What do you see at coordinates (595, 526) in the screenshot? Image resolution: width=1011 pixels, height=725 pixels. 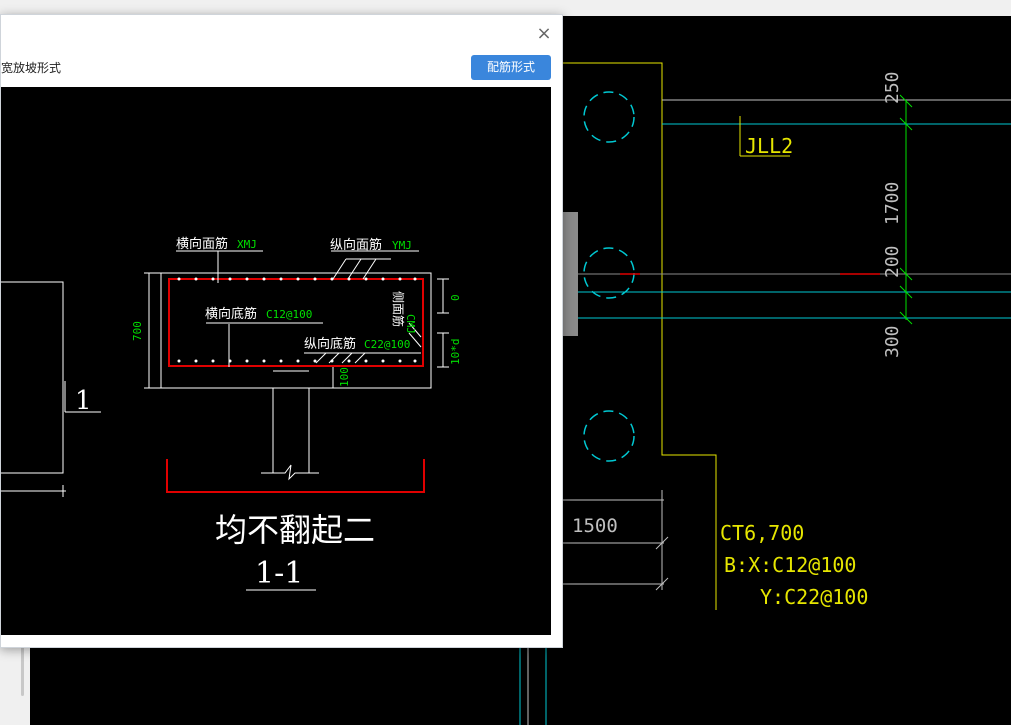 I see `dim-1500: 1500` at bounding box center [595, 526].